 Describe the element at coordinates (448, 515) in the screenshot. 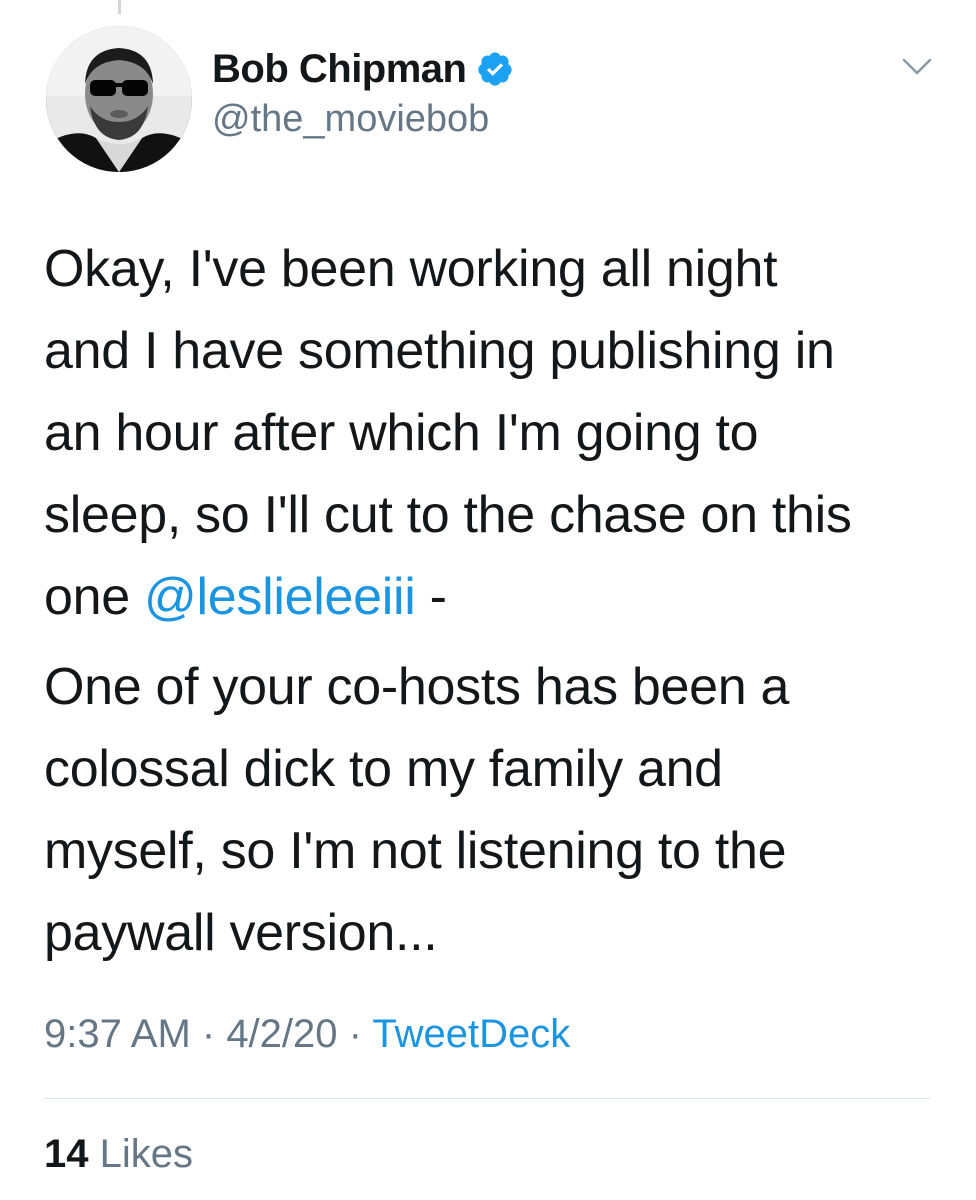

I see `tweet-line: sleep, so I'll cut to the chase on this` at that location.